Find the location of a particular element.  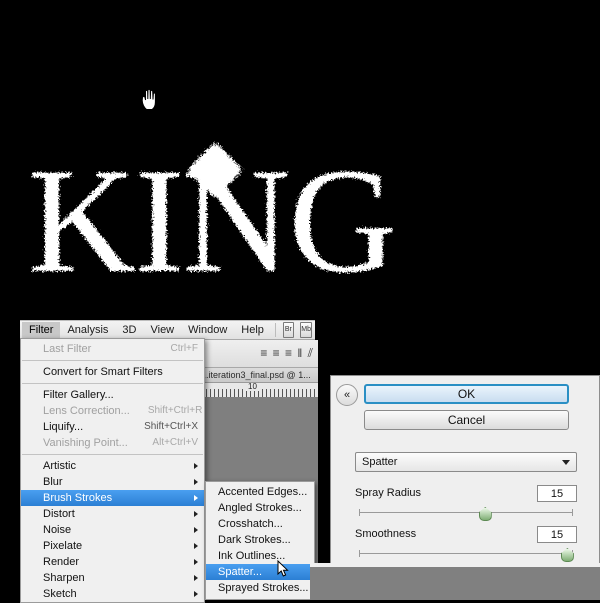

menu-item-distort: Distort is located at coordinates (112, 514).